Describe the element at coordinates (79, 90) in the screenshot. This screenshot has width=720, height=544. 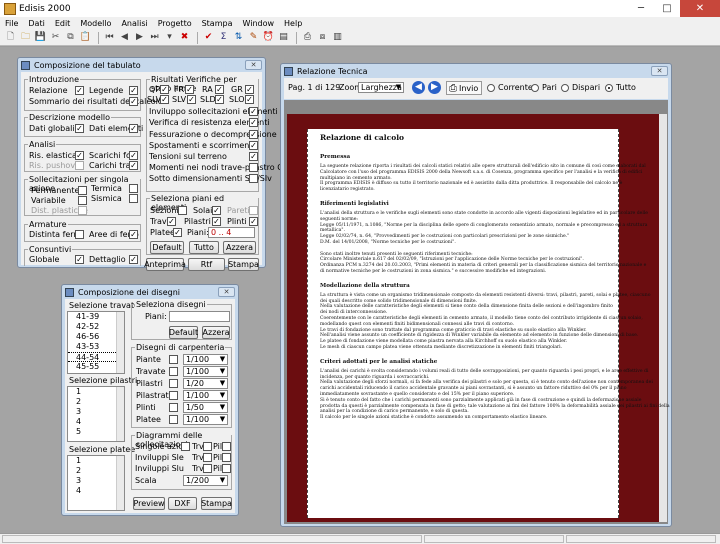
I see `relazione-checkbox: ✓` at that location.